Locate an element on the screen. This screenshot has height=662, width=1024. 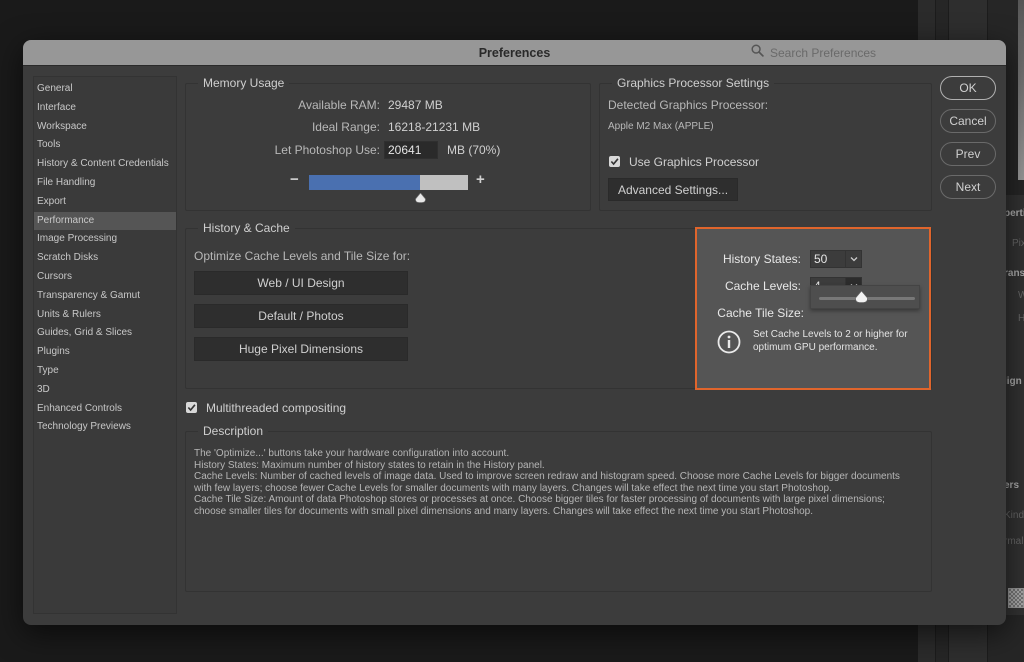
preset-web-ui-design-button: Web / UI Design is located at coordinates (301, 283).